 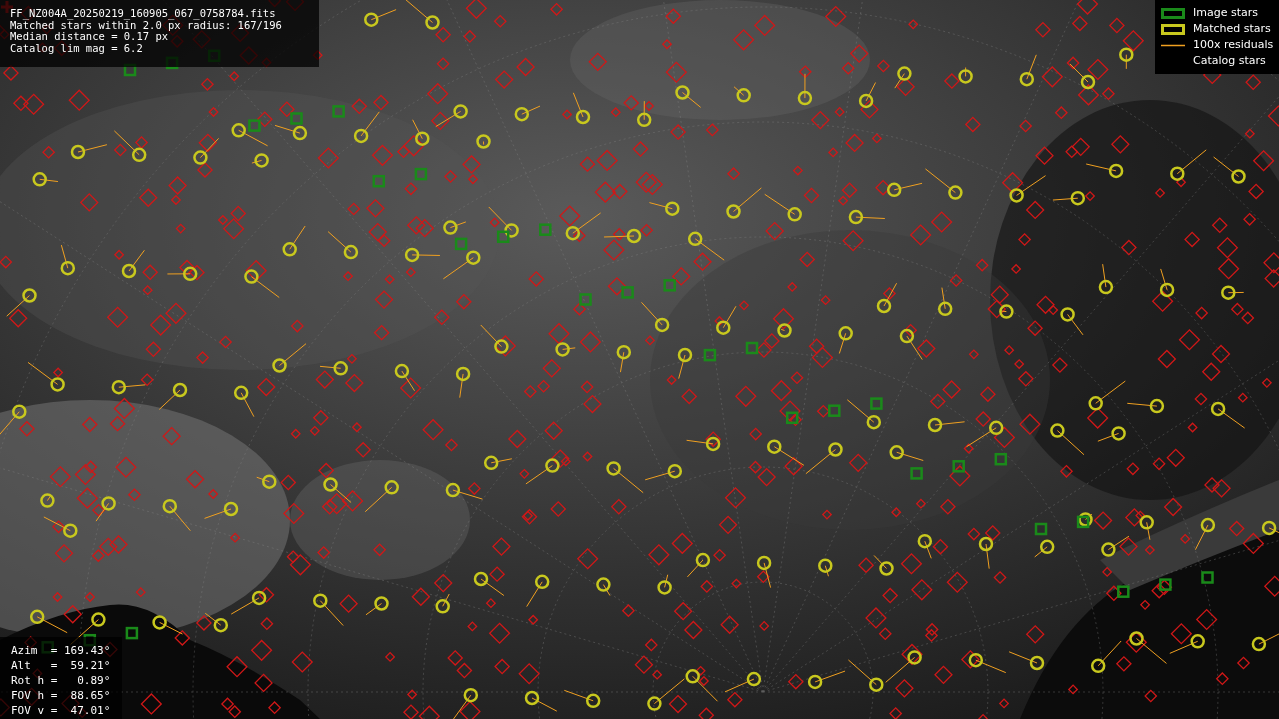 What do you see at coordinates (1232, 28) in the screenshot?
I see `legend-label: Matched stars` at bounding box center [1232, 28].